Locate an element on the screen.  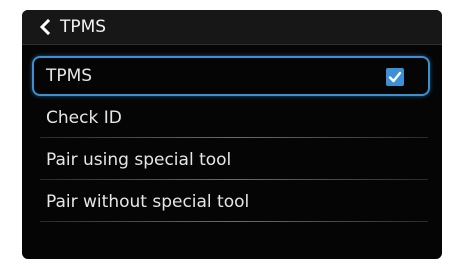
menu-item-pair-special-tool: Pair using special tool is located at coordinates (232, 160).